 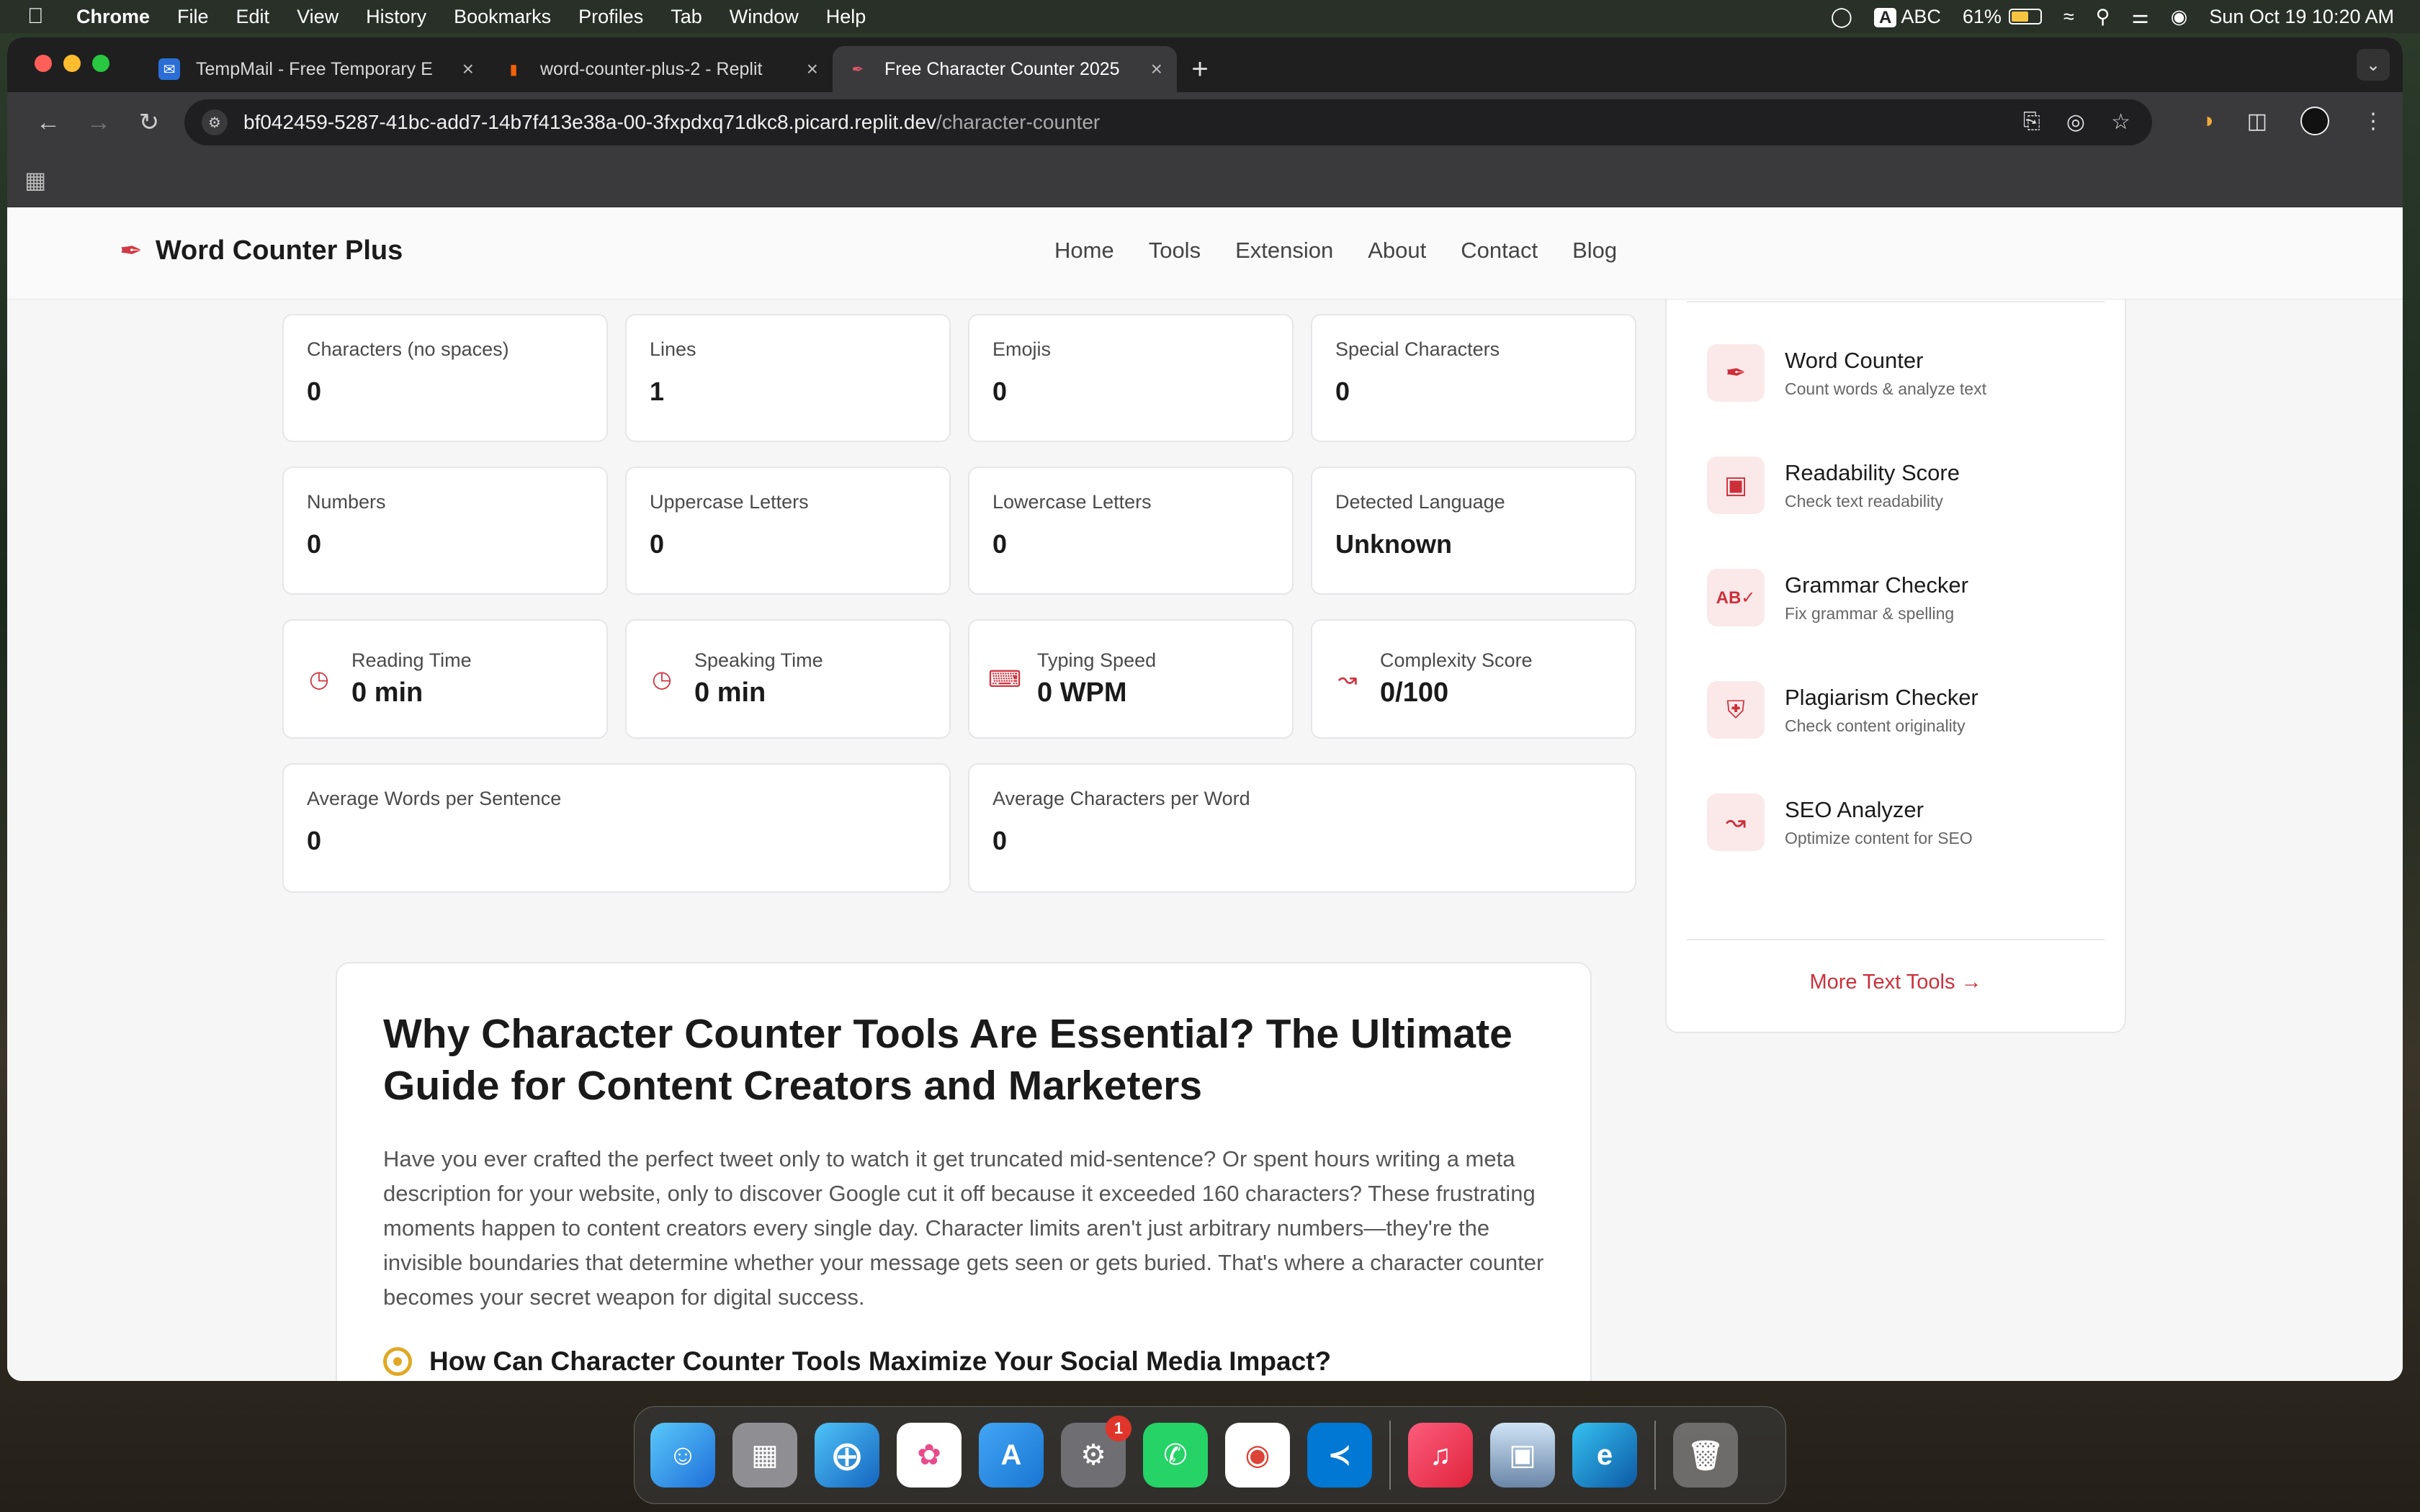 I want to click on close-window-button, so click(x=43, y=63).